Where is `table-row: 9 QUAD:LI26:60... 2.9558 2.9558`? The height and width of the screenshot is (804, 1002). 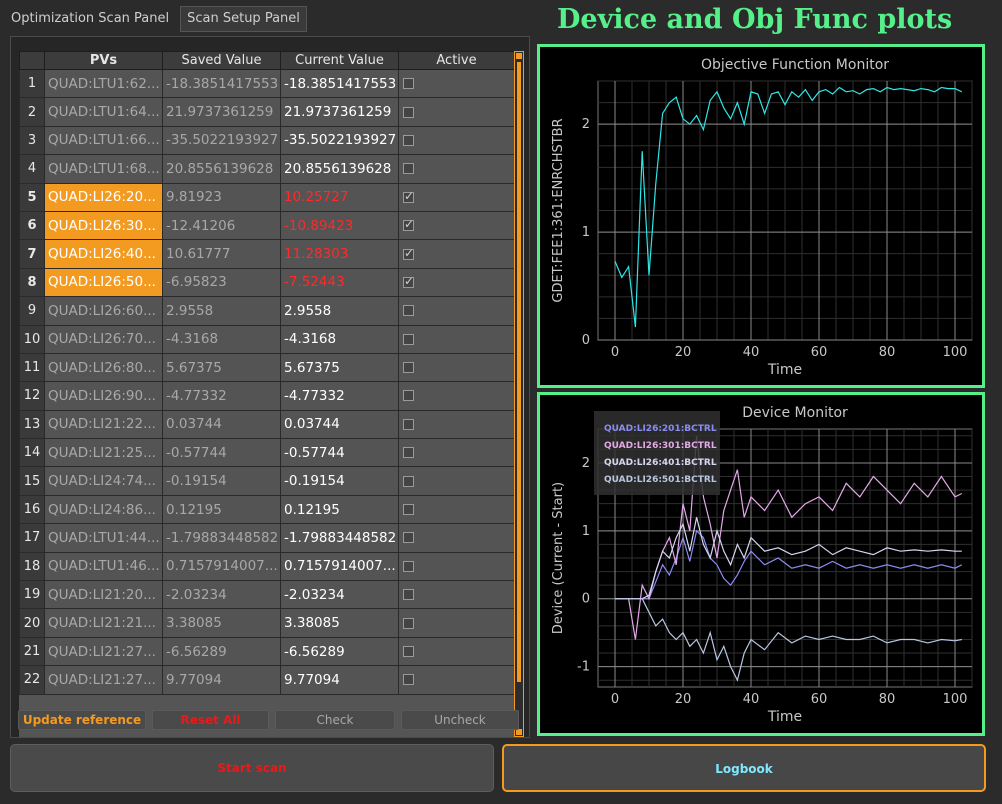
table-row: 9 QUAD:LI26:60... 2.9558 2.9558 is located at coordinates (267, 311).